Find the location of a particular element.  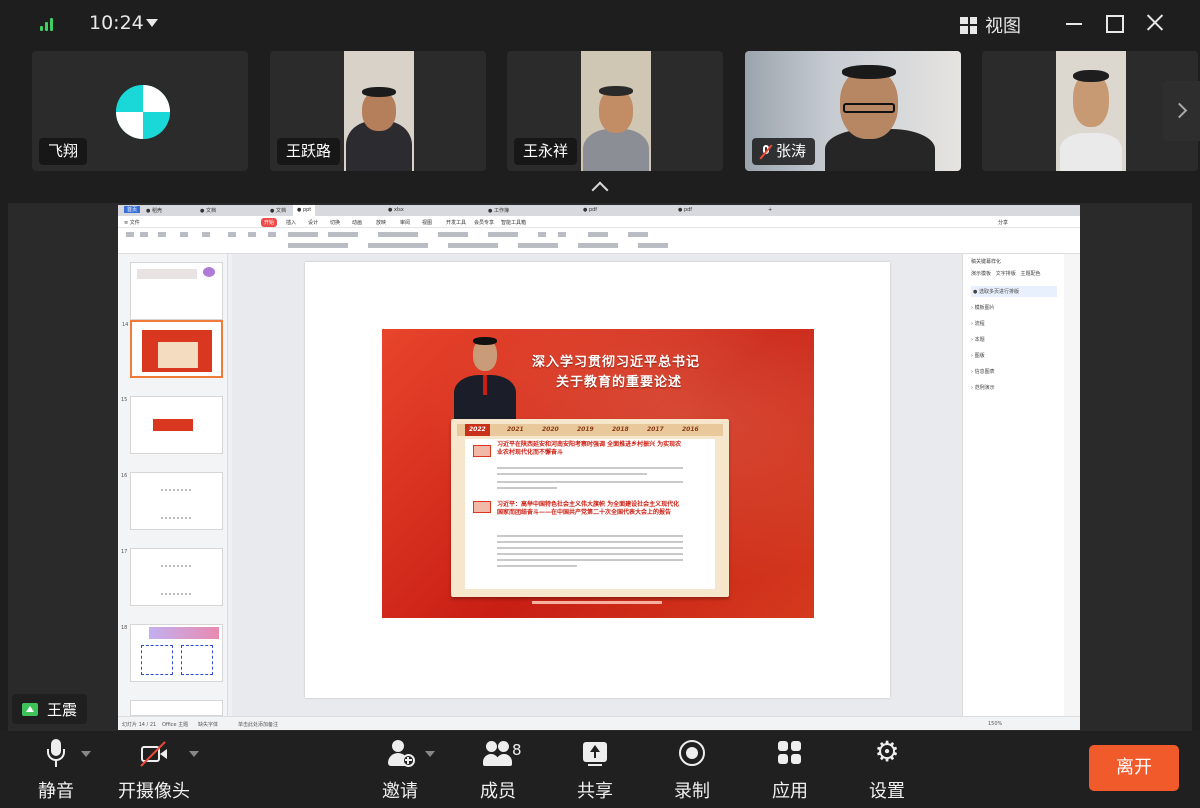

next-participants-button is located at coordinates (1181, 111).